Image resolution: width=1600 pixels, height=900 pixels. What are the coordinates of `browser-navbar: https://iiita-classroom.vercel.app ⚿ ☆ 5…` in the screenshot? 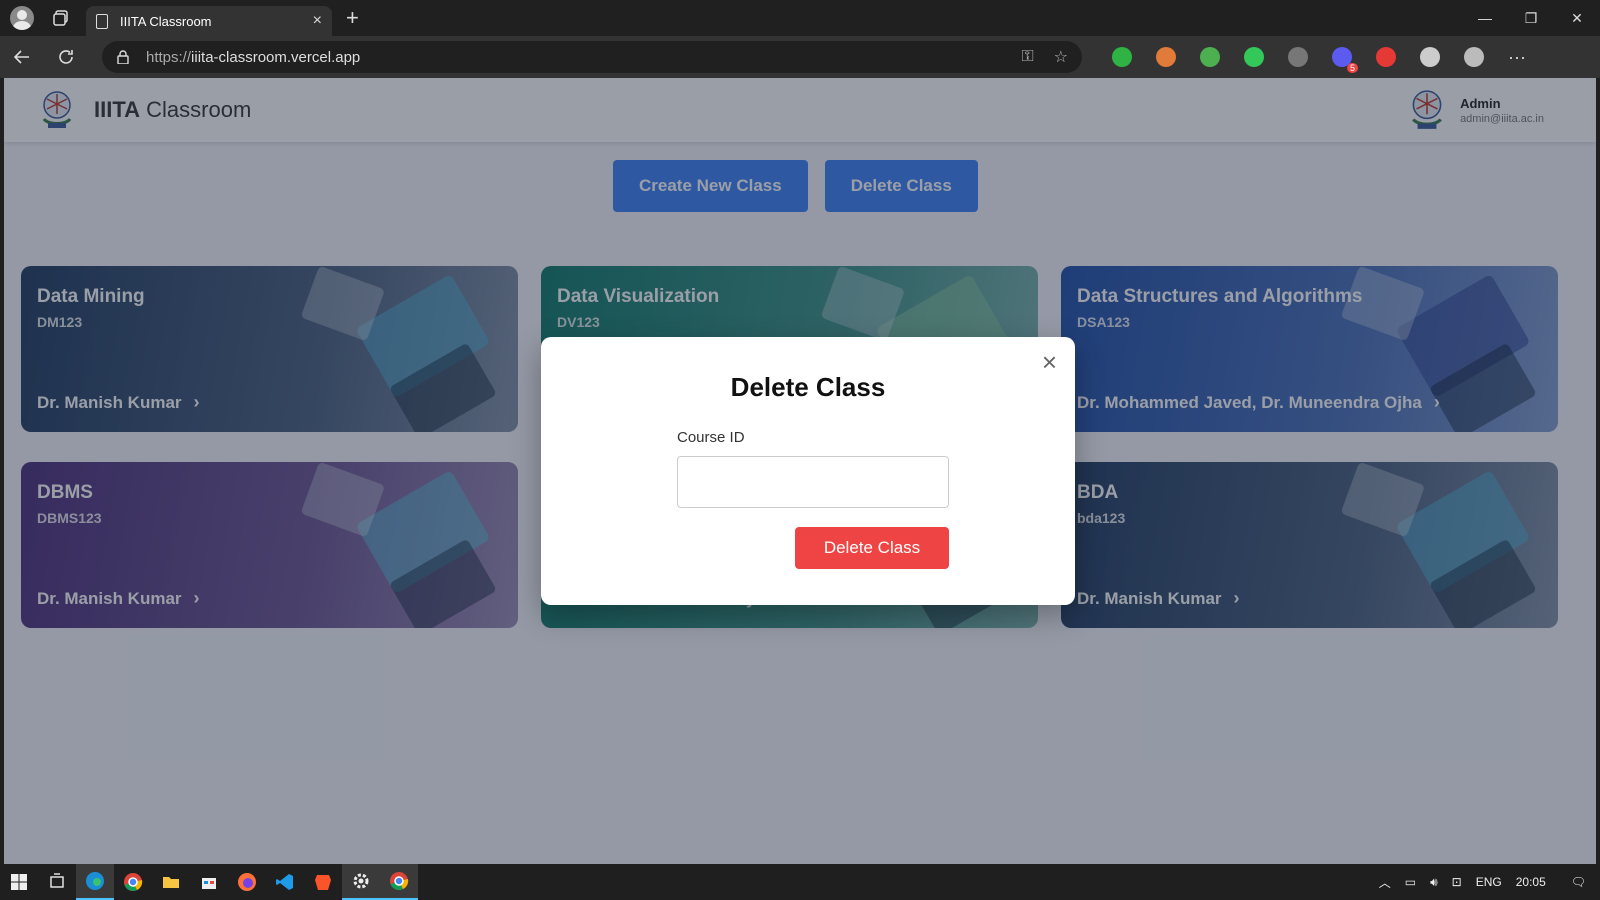 It's located at (800, 57).